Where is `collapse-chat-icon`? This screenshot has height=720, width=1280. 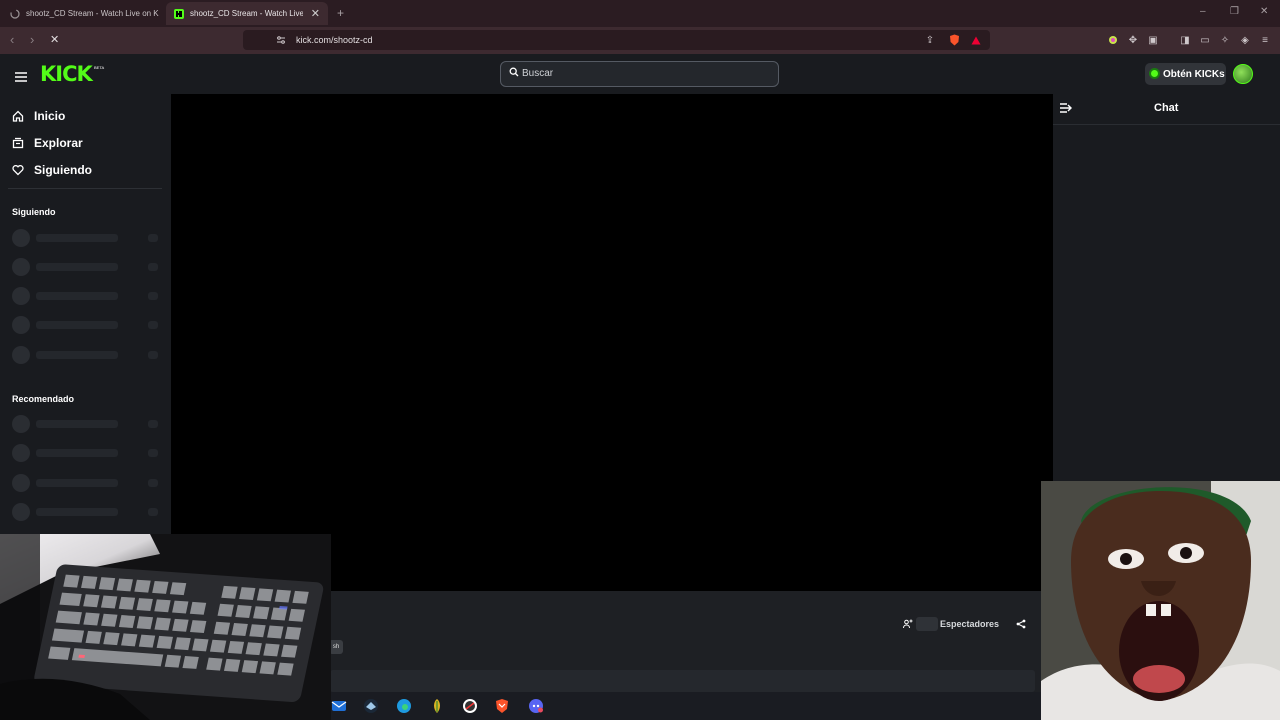
collapse-chat-icon is located at coordinates (1066, 108).